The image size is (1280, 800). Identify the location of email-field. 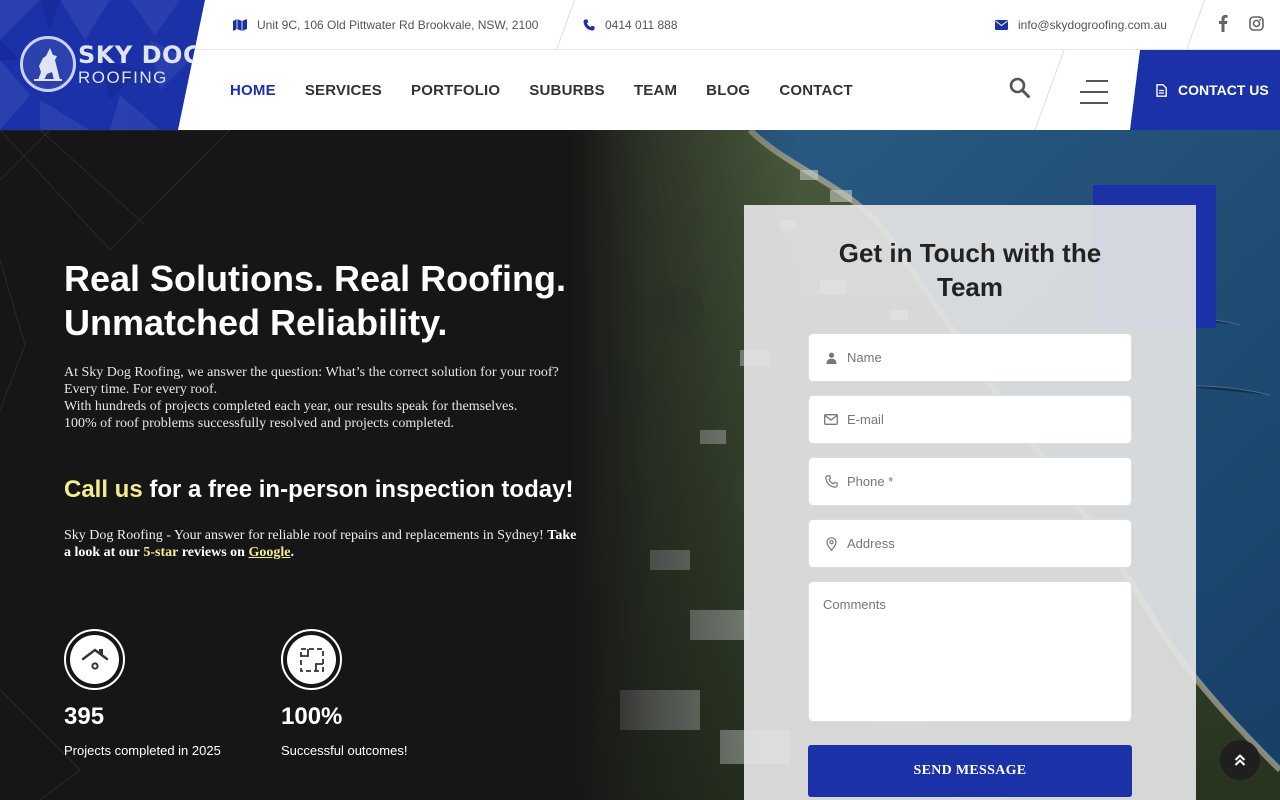
(970, 419).